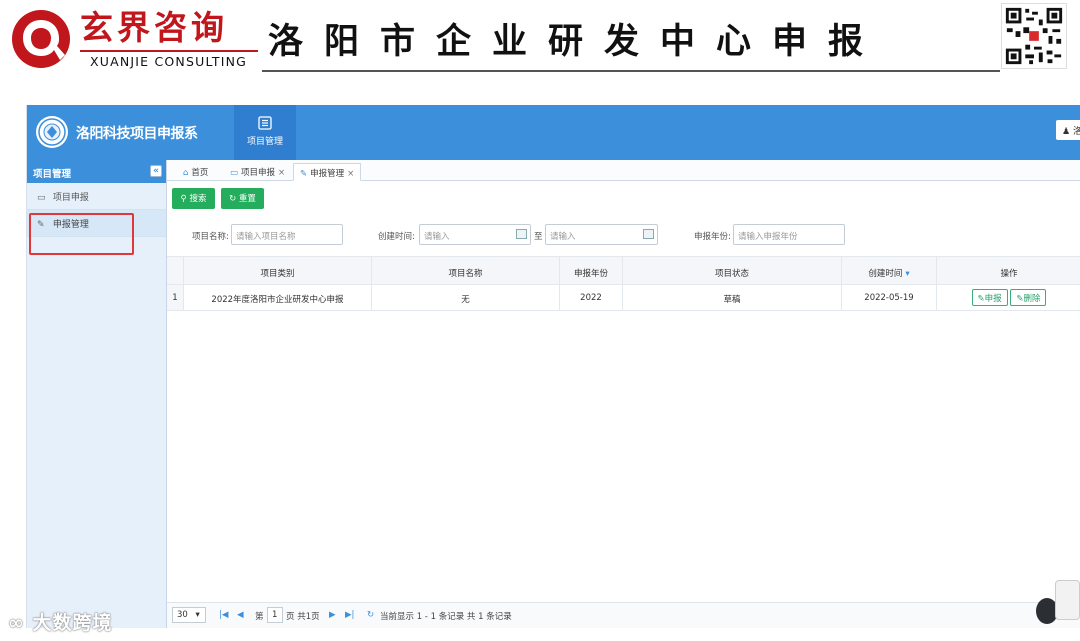  I want to click on delete-button-label: 删除, so click(1032, 299).